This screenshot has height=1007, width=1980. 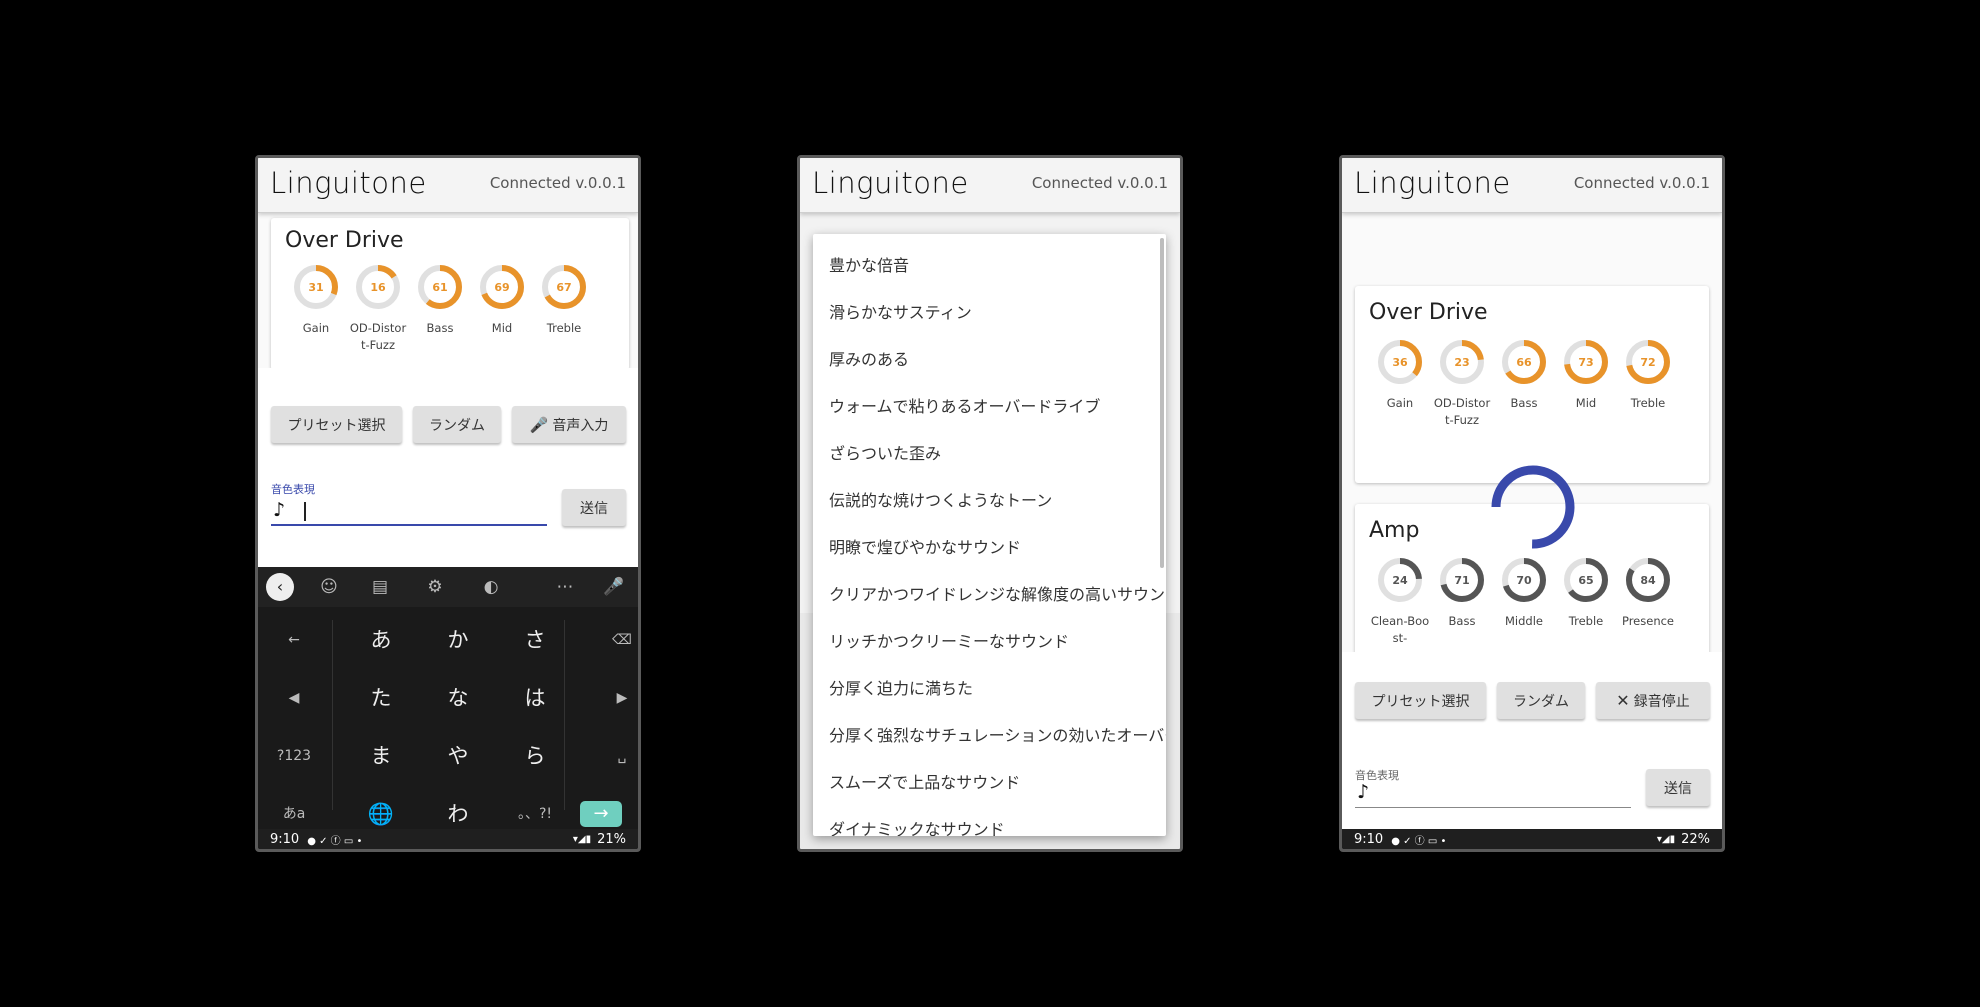 What do you see at coordinates (448, 839) in the screenshot?
I see `system-status-bar: 9:10 ● ✓ ⓕ ▭ • ▾◢▮ 21%` at bounding box center [448, 839].